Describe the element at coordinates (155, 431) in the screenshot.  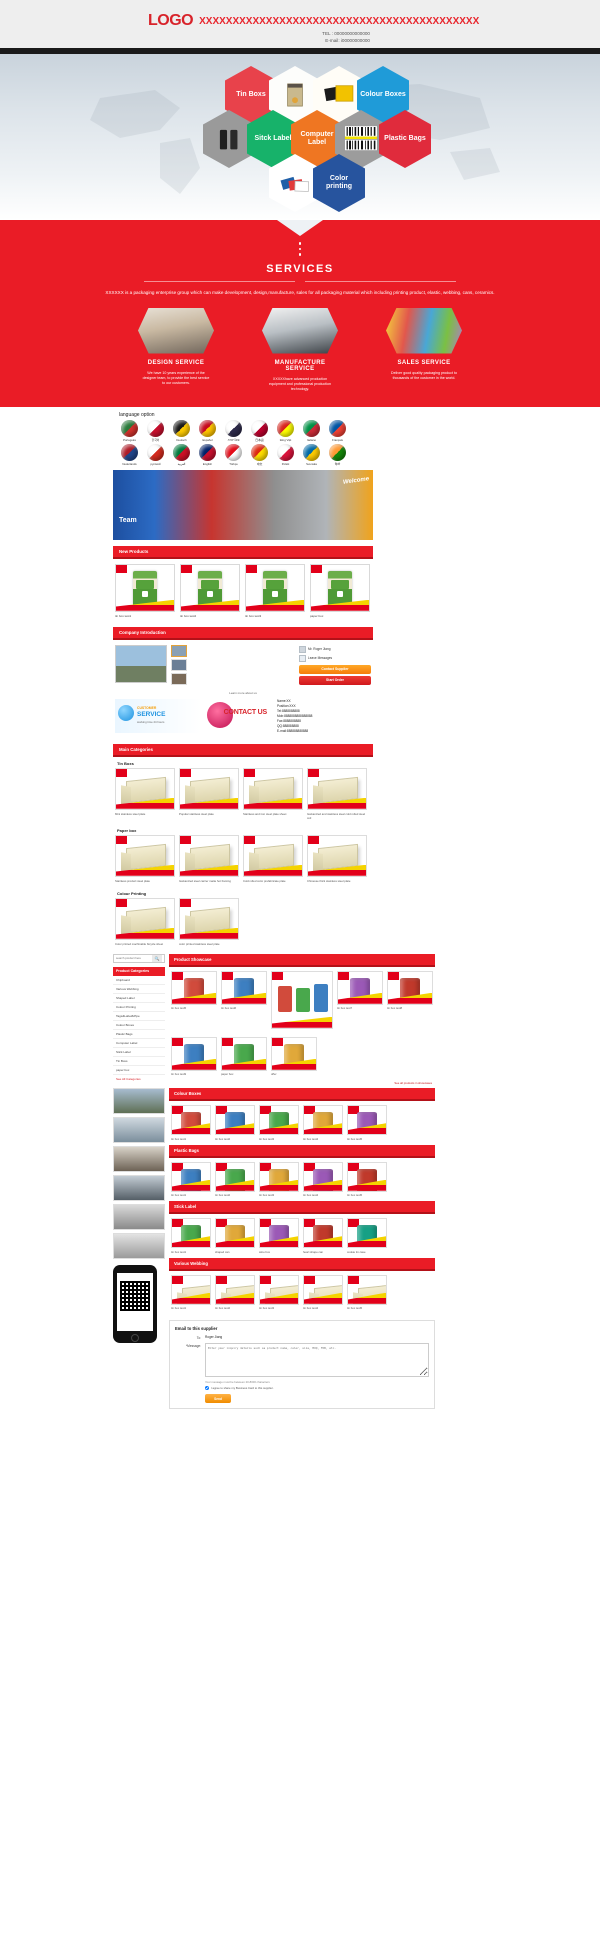
I see `language-flag: 한국어` at that location.